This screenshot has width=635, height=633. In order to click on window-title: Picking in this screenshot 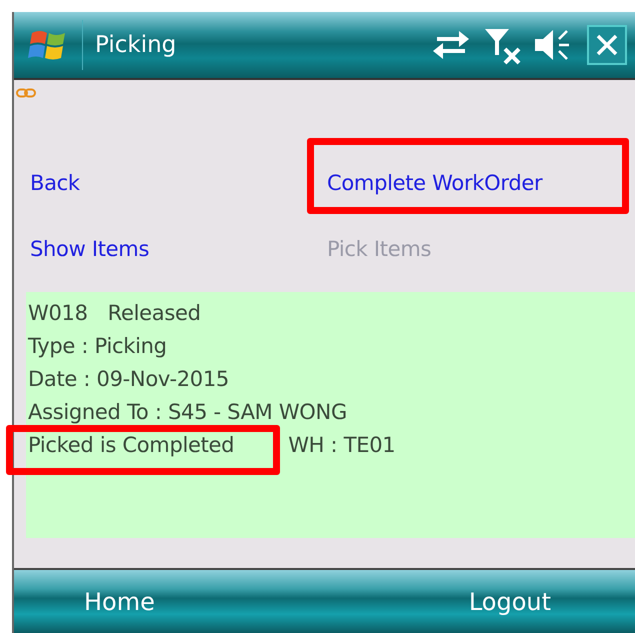, I will do `click(135, 45)`.